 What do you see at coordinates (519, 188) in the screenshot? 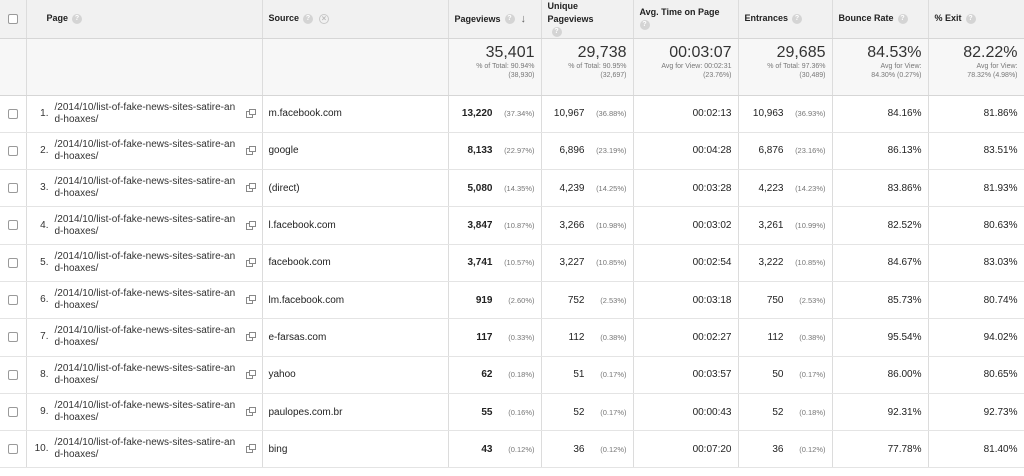
I see `pageviews-pct: (14.35%)` at bounding box center [519, 188].